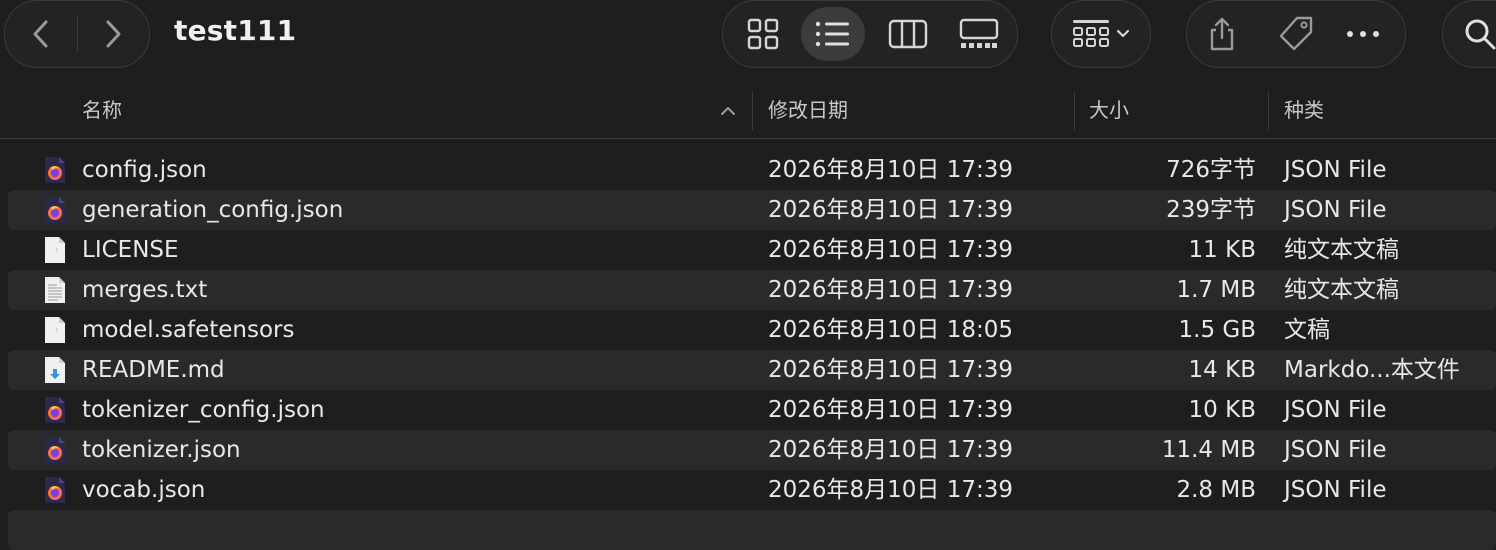 The width and height of the screenshot is (1496, 550). What do you see at coordinates (870, 34) in the screenshot?
I see `view-mode-group` at bounding box center [870, 34].